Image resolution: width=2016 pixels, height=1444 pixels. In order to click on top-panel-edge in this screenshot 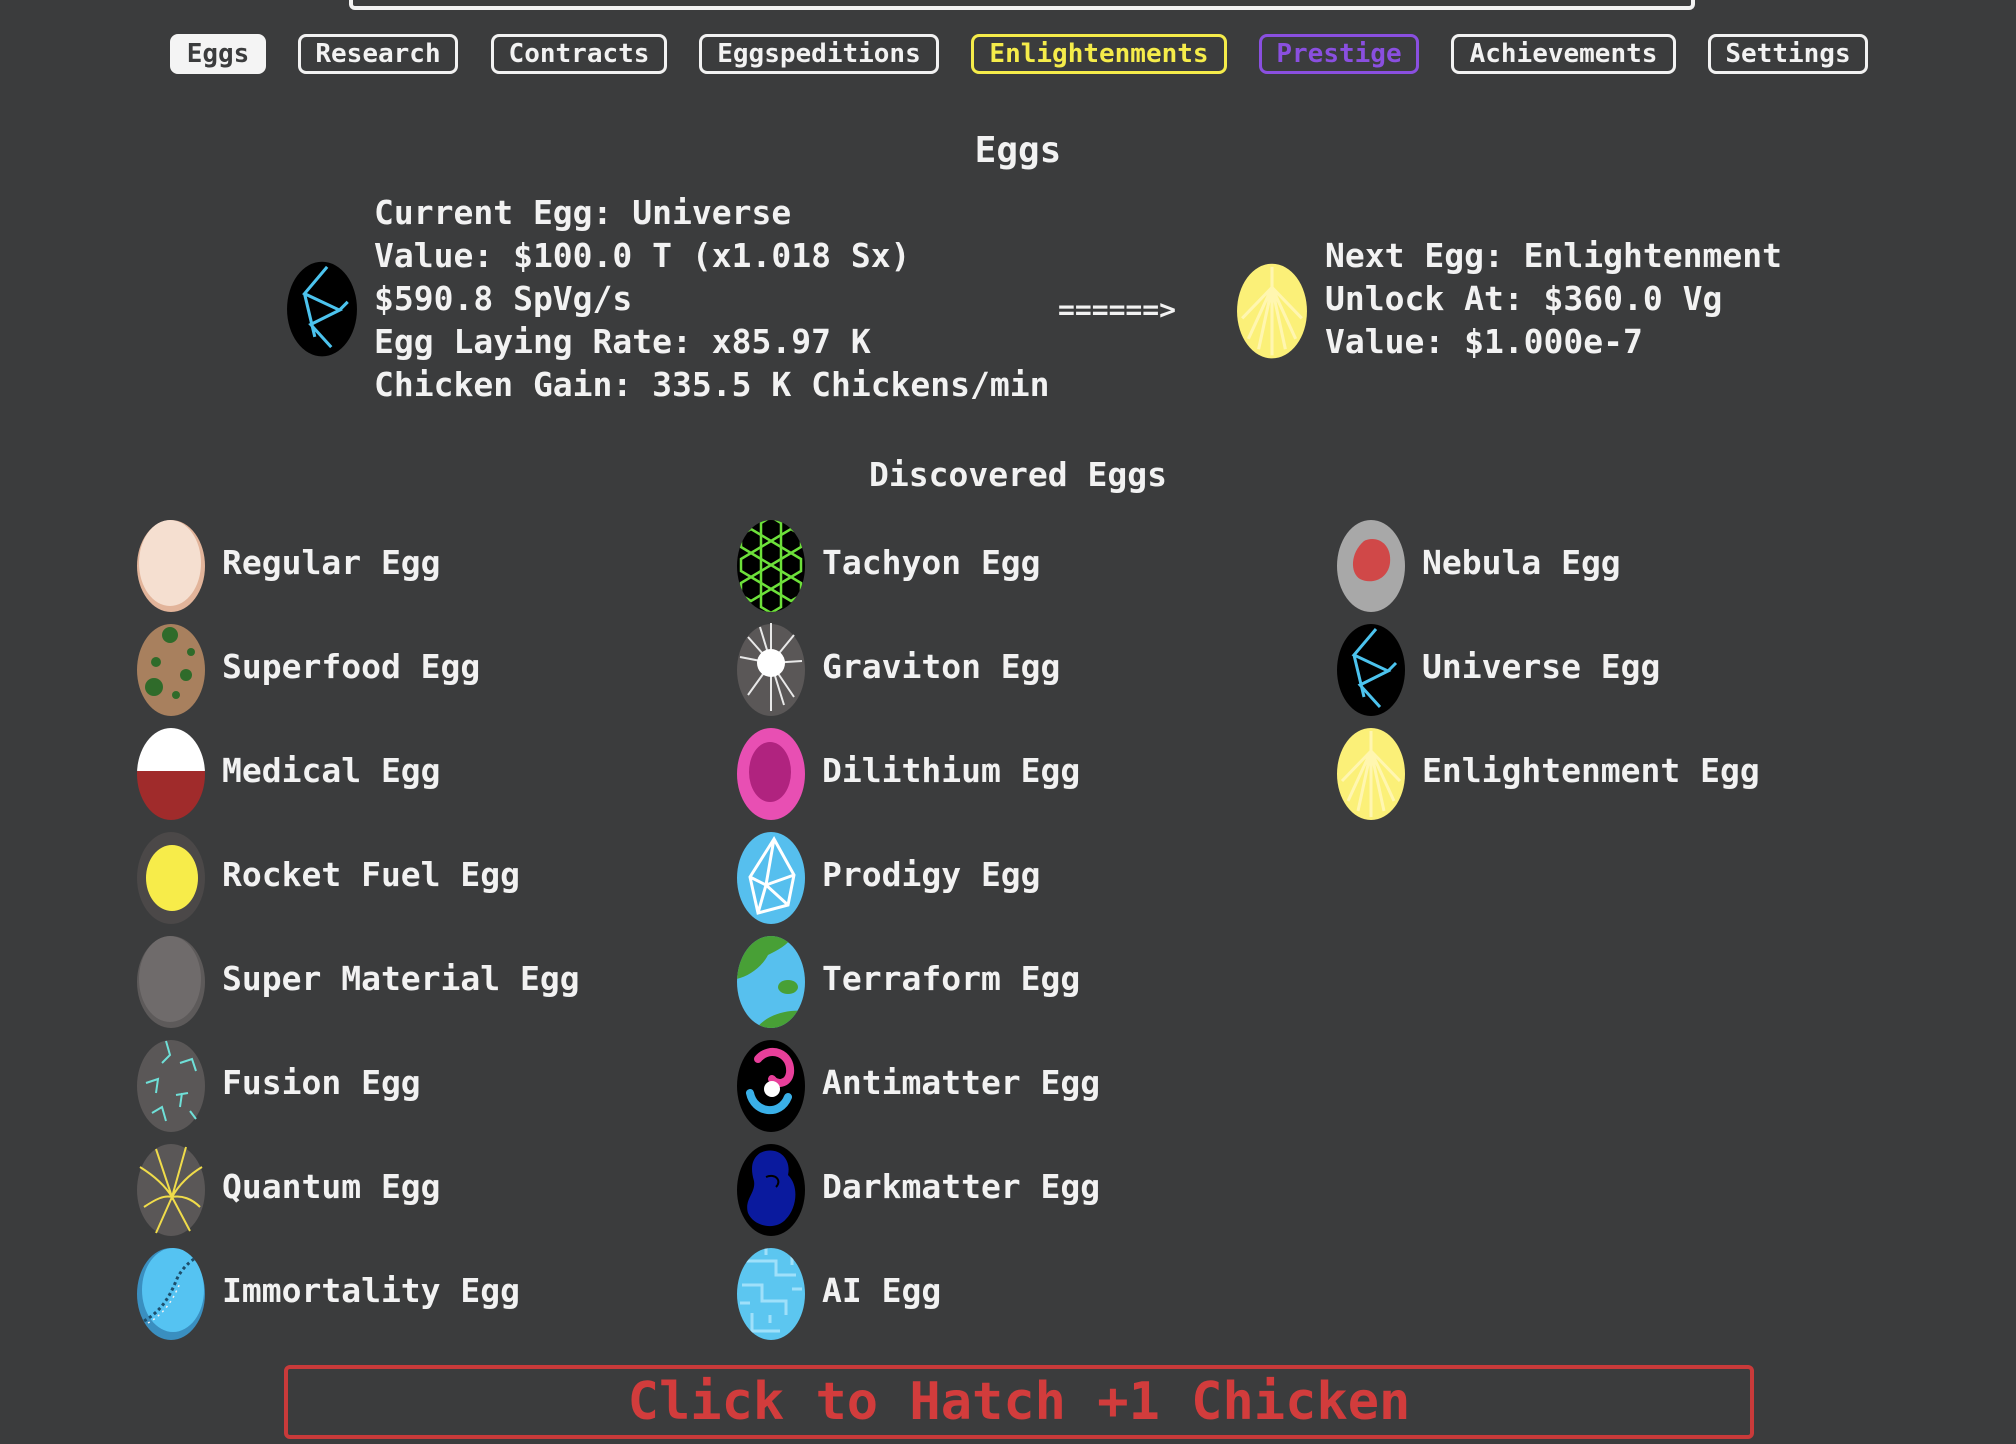, I will do `click(1022, 5)`.